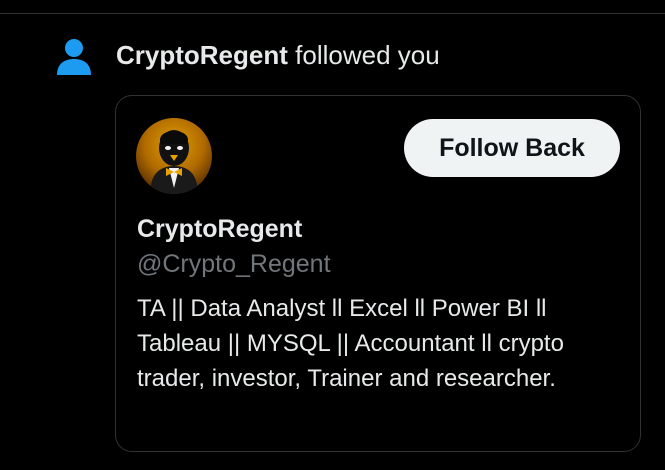 Image resolution: width=665 pixels, height=470 pixels. What do you see at coordinates (512, 148) in the screenshot?
I see `follow-back-button: Follow Back` at bounding box center [512, 148].